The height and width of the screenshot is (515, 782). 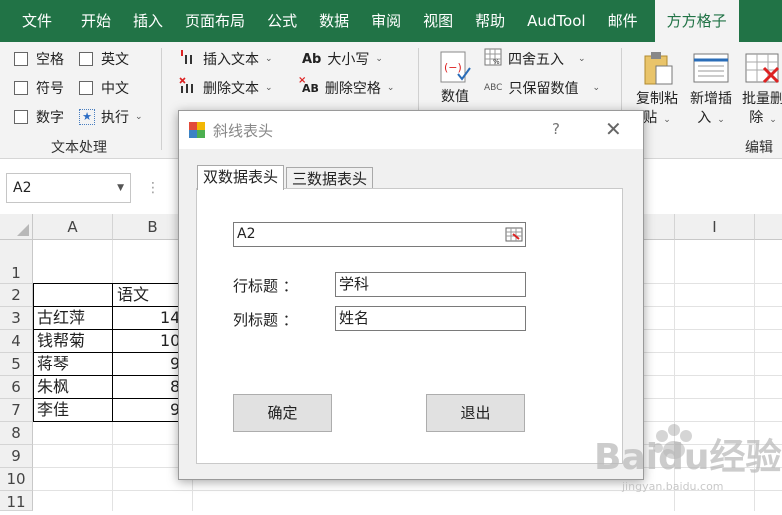 What do you see at coordinates (50, 60) in the screenshot?
I see `checkbox-space-label: 空格` at bounding box center [50, 60].